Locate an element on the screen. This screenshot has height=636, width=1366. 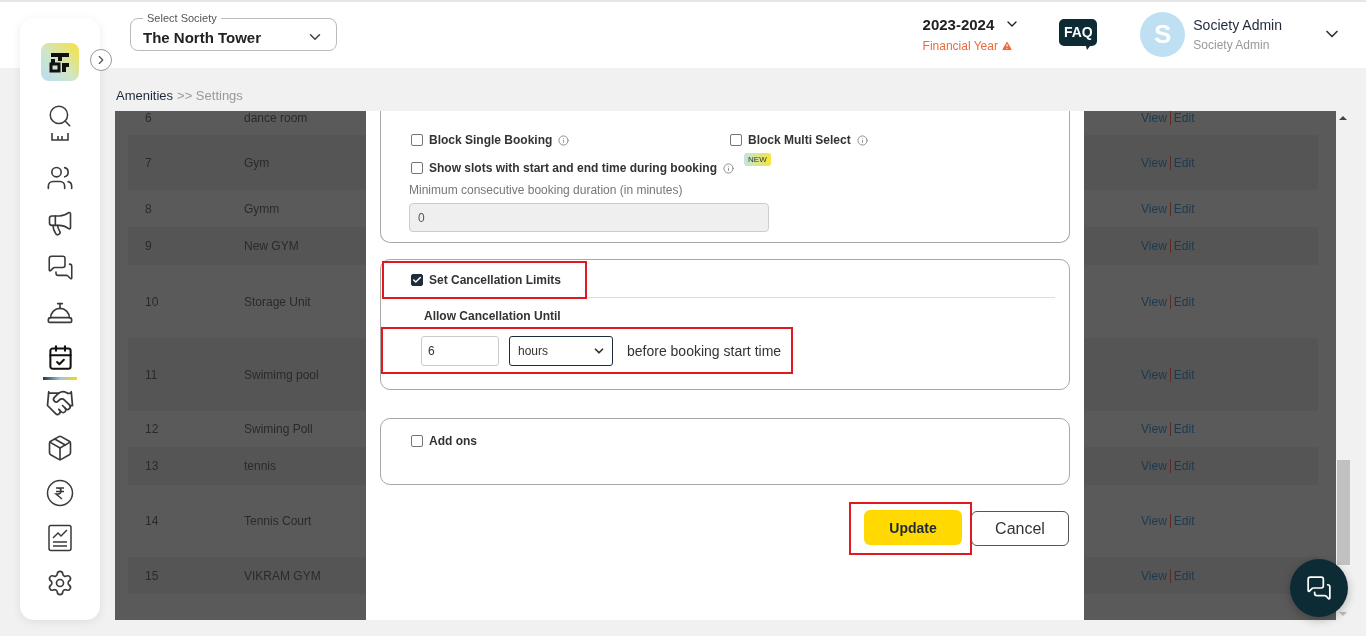
user-avatar: S is located at coordinates (1163, 34).